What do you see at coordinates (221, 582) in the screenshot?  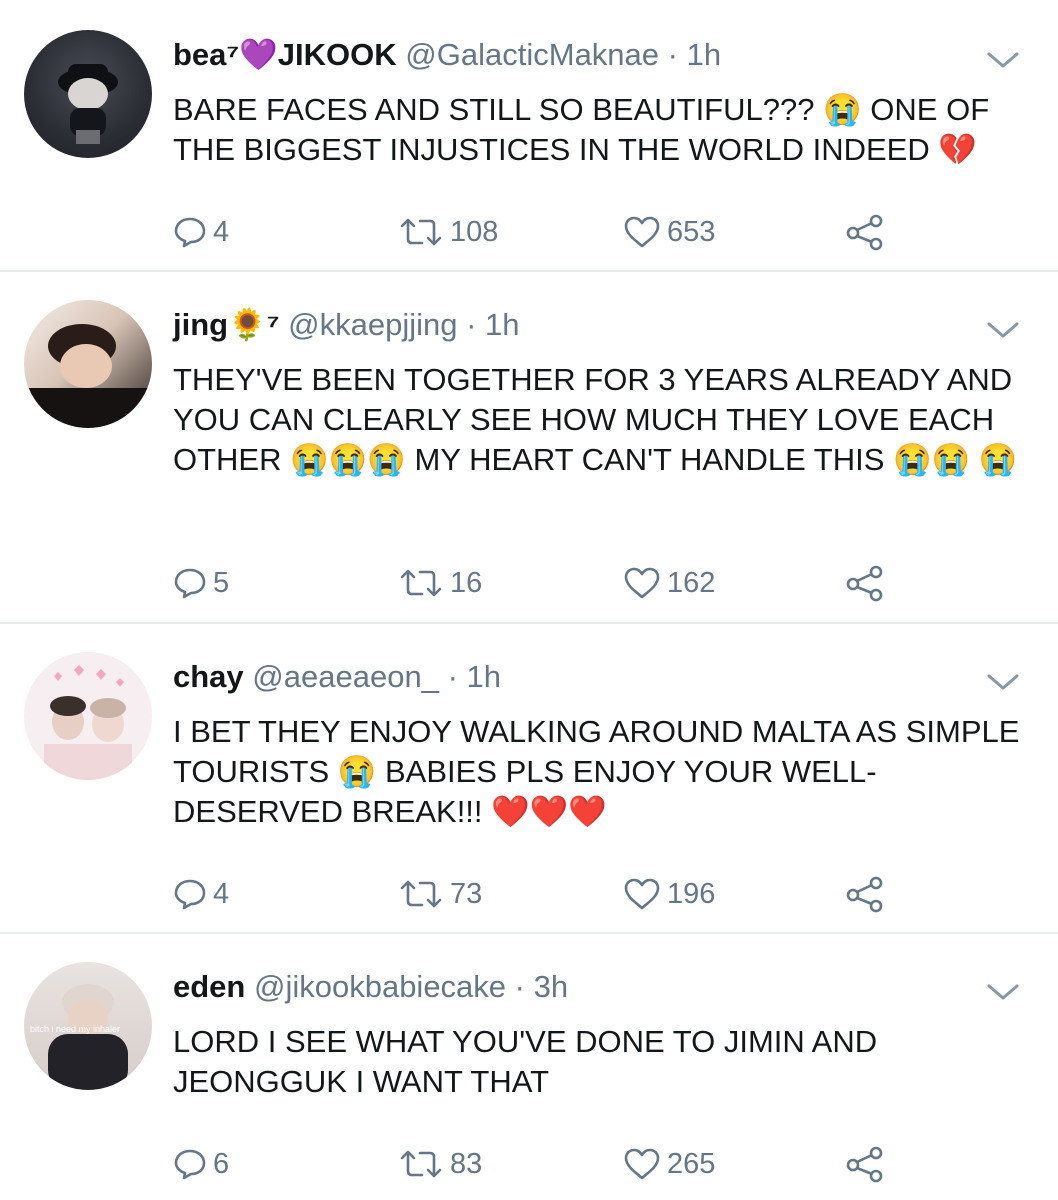 I see `reply-count: 5` at bounding box center [221, 582].